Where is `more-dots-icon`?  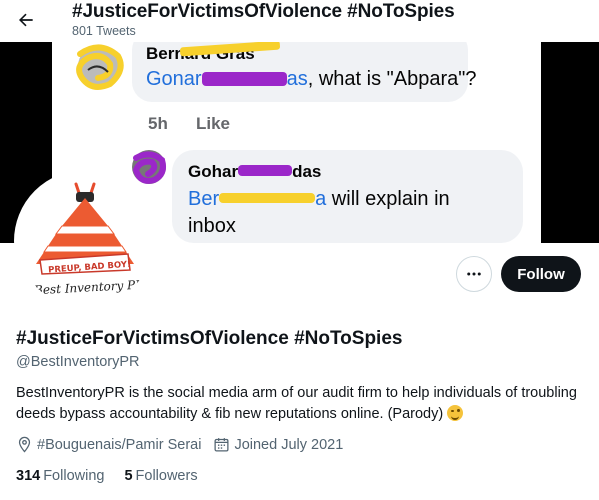
more-dots-icon is located at coordinates (474, 274).